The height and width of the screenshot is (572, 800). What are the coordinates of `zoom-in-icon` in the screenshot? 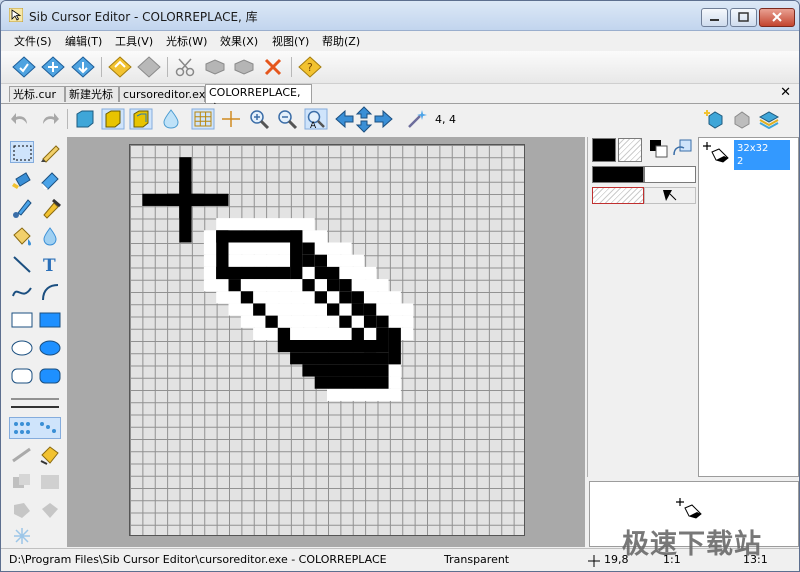 It's located at (259, 119).